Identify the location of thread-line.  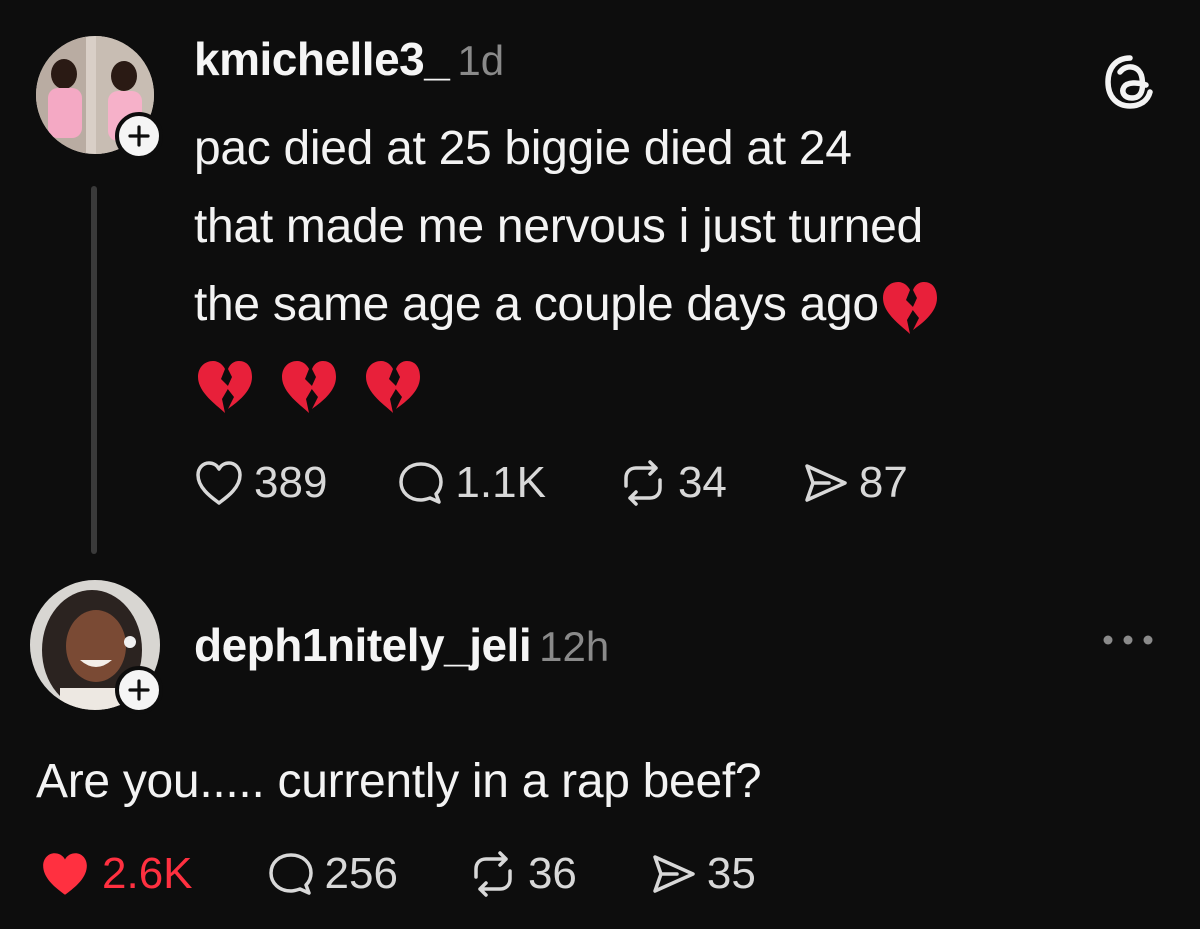
(94, 370).